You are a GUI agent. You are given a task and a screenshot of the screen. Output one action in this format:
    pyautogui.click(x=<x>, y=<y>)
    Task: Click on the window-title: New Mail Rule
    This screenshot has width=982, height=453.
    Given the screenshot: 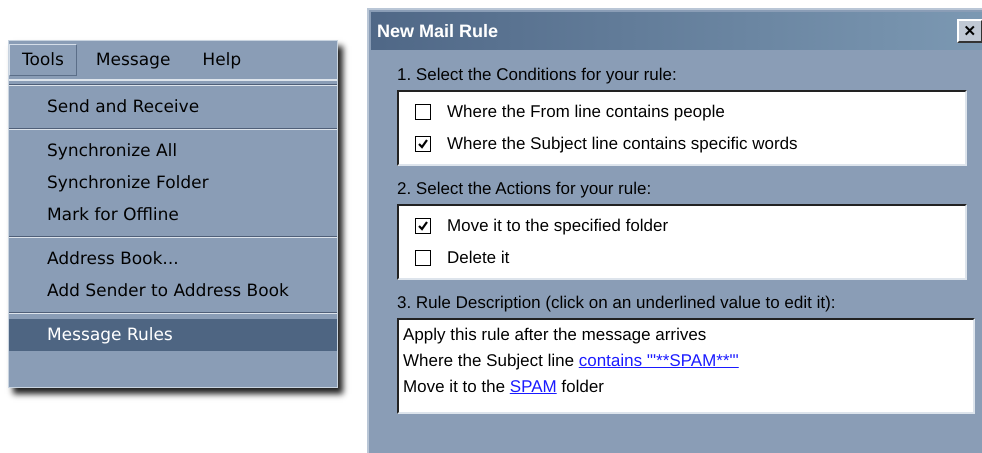 What is the action you would take?
    pyautogui.click(x=437, y=31)
    